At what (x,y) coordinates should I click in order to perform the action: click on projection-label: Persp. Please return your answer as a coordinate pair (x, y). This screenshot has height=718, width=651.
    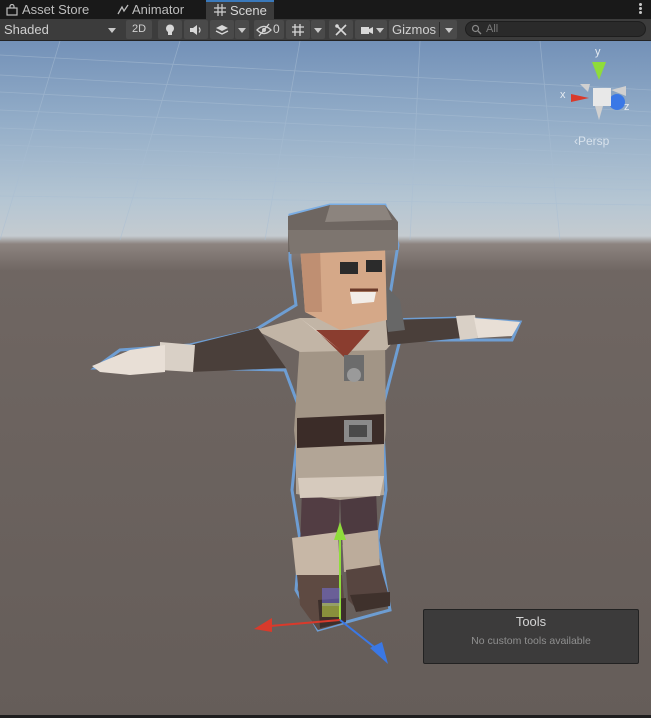
    Looking at the image, I should click on (594, 141).